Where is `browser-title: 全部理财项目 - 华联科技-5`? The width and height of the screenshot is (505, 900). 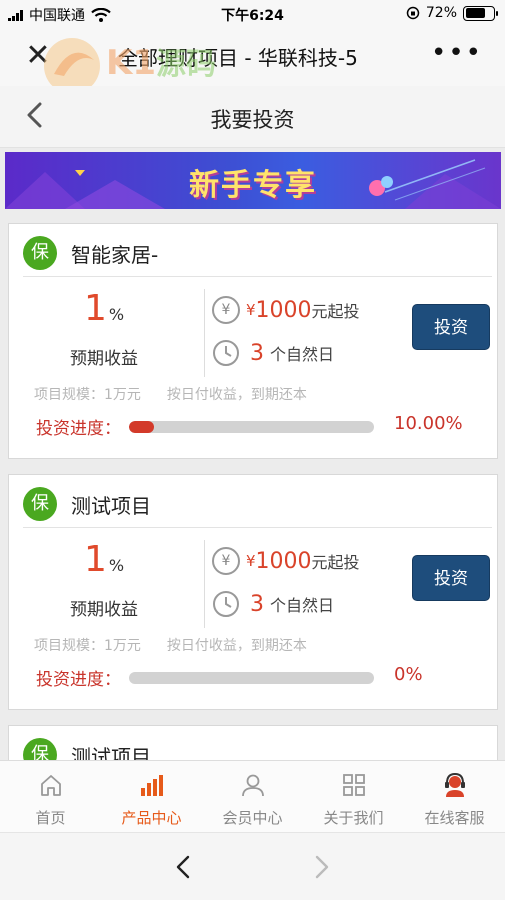 browser-title: 全部理财项目 - 华联科技-5 is located at coordinates (238, 58).